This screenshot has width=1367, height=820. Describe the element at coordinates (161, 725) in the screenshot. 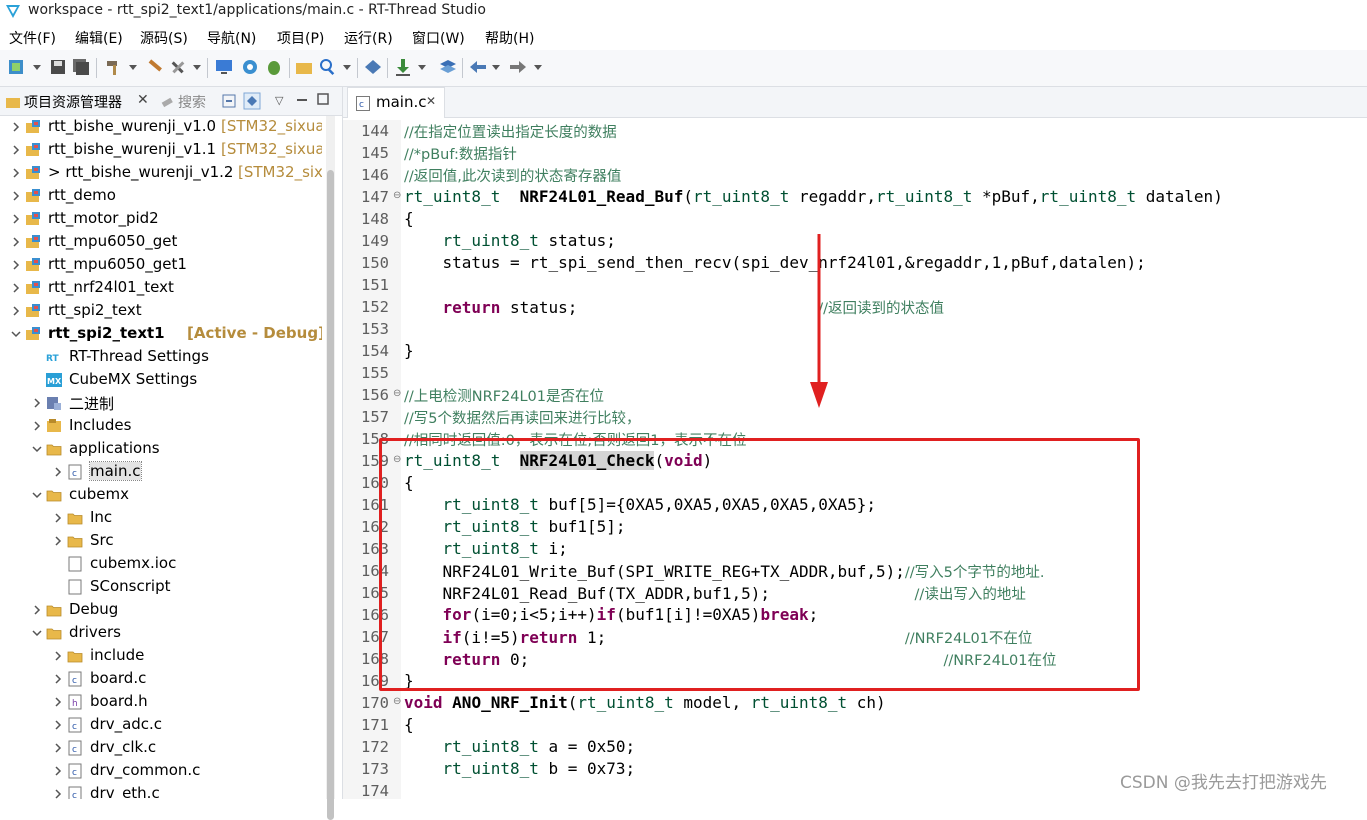

I see `tree-item: c drv_adc.c` at that location.